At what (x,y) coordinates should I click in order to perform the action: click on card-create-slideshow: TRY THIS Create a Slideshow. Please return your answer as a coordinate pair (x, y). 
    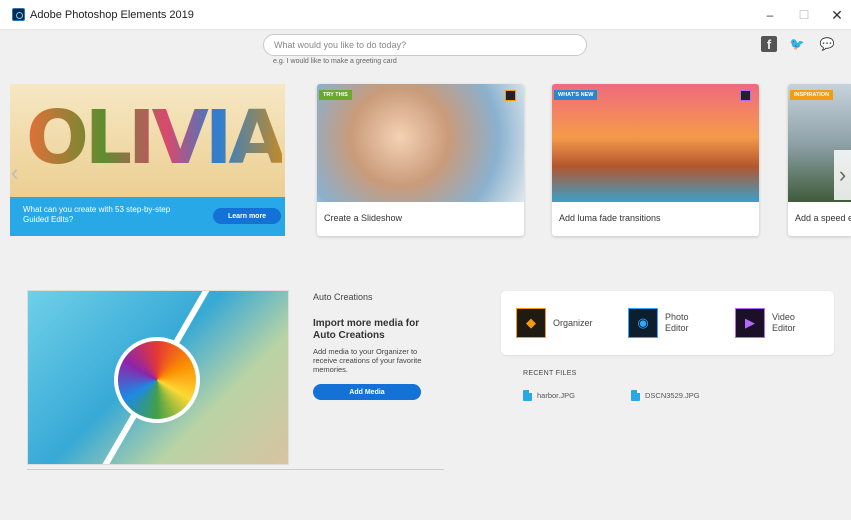
    Looking at the image, I should click on (420, 160).